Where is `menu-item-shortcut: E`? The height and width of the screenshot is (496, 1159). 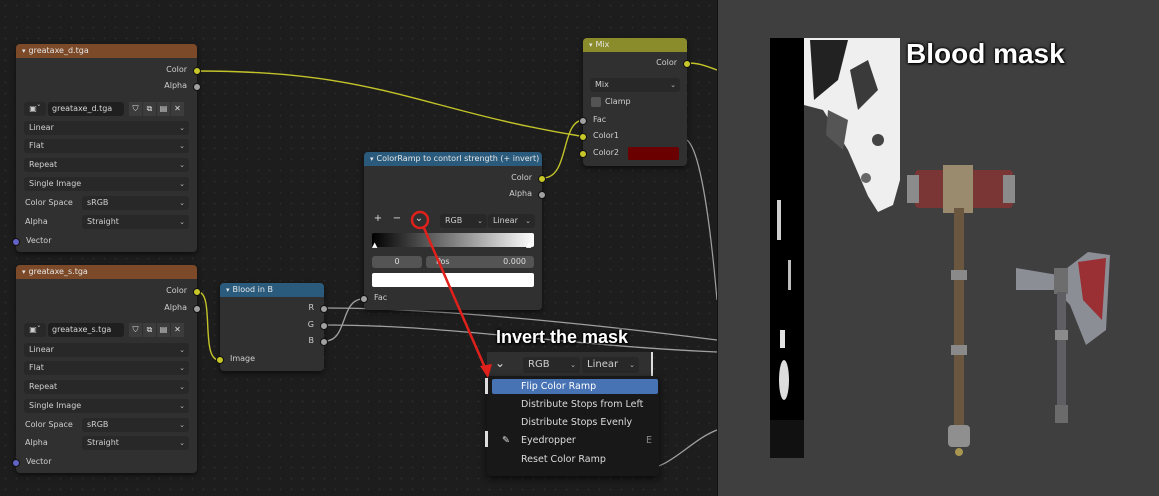 menu-item-shortcut: E is located at coordinates (648, 440).